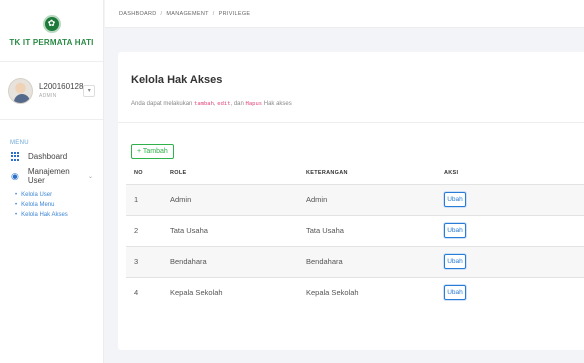  Describe the element at coordinates (344, 14) in the screenshot. I see `breadcrumb: DASHBOARD / MANAGEMENT / PRIVILEGE` at that location.